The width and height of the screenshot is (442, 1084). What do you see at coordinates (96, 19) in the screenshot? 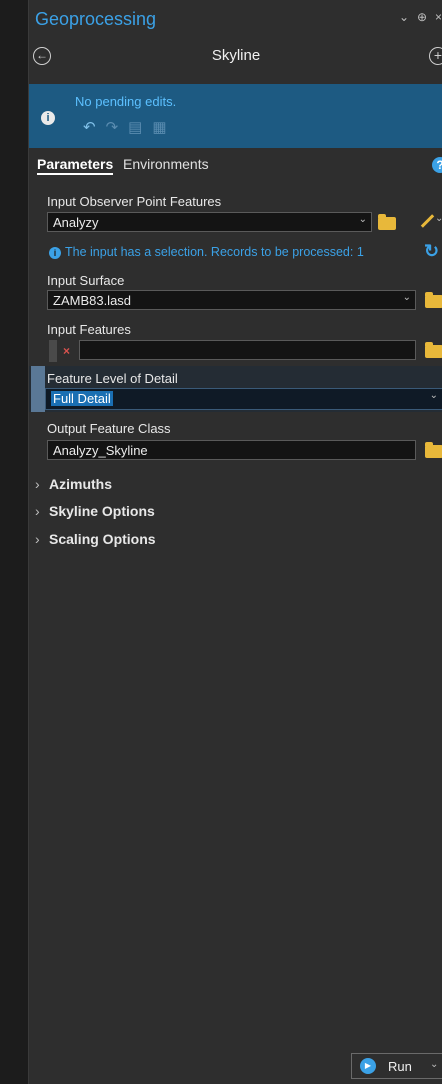
I see `pane-title: Geoprocessing` at bounding box center [96, 19].